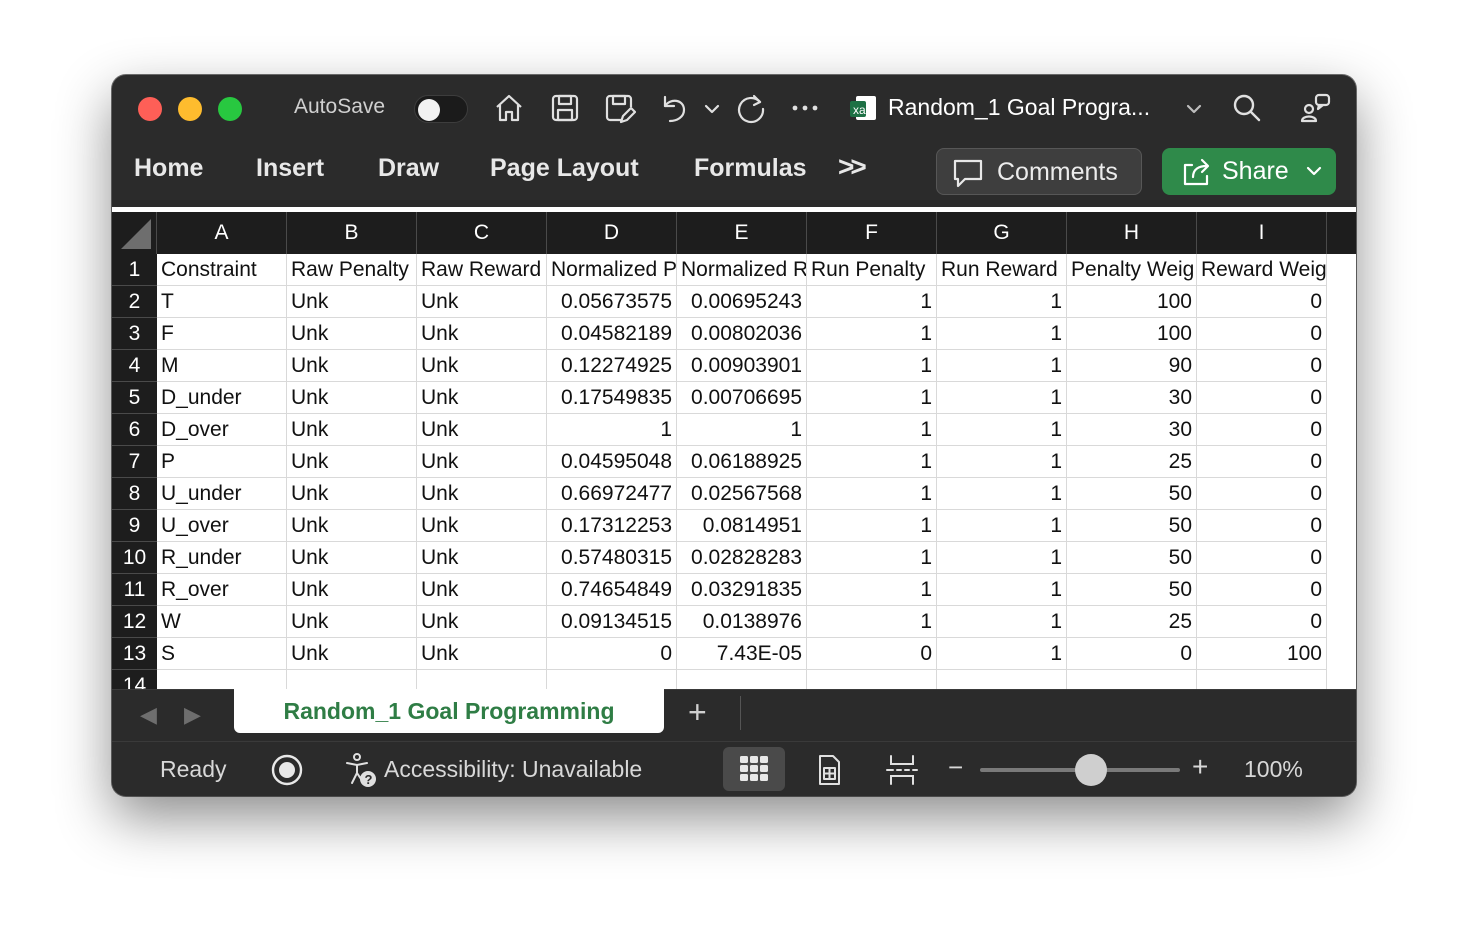 The width and height of the screenshot is (1468, 944). I want to click on sheet-prev-icon: ◀, so click(148, 715).